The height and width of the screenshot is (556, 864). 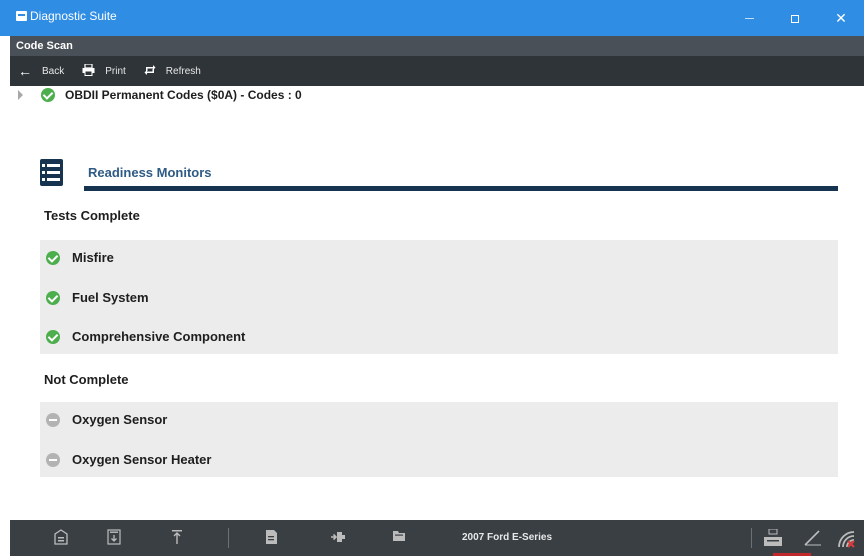 I want to click on refresh-icon, so click(x=150, y=71).